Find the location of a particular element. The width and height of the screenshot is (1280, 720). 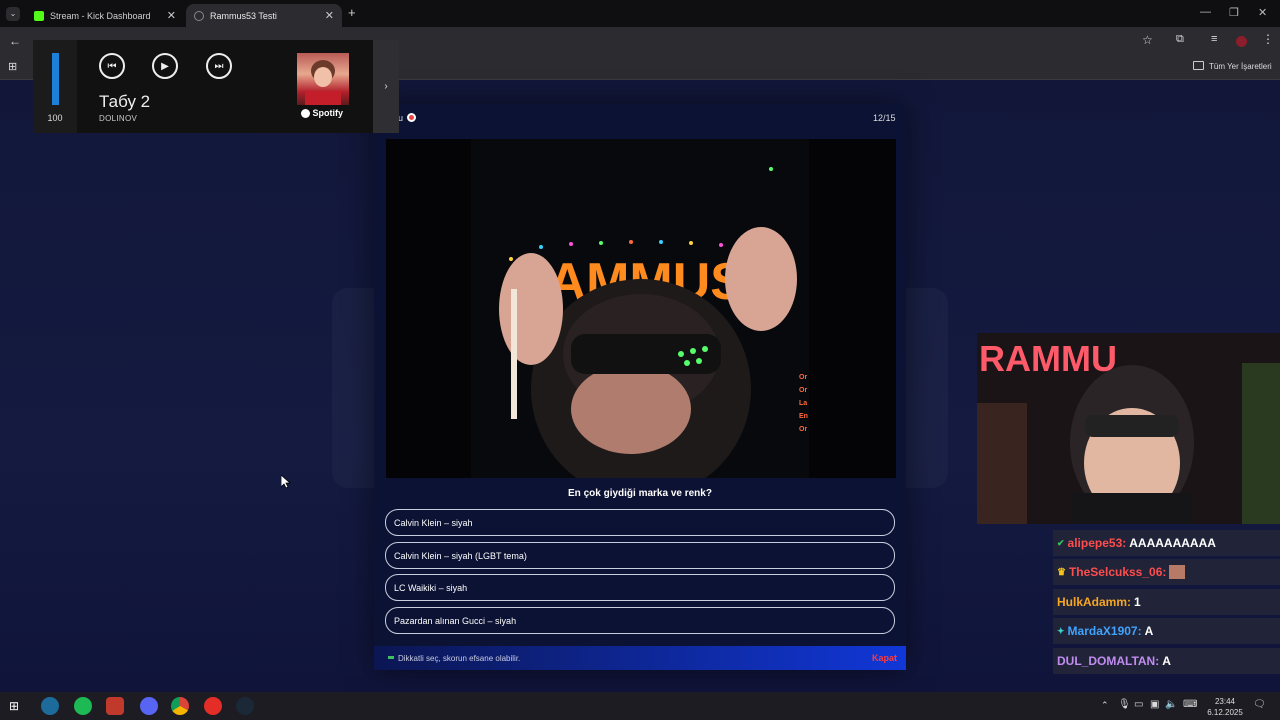

menu-dots-icon: ⋮ is located at coordinates (1268, 39).